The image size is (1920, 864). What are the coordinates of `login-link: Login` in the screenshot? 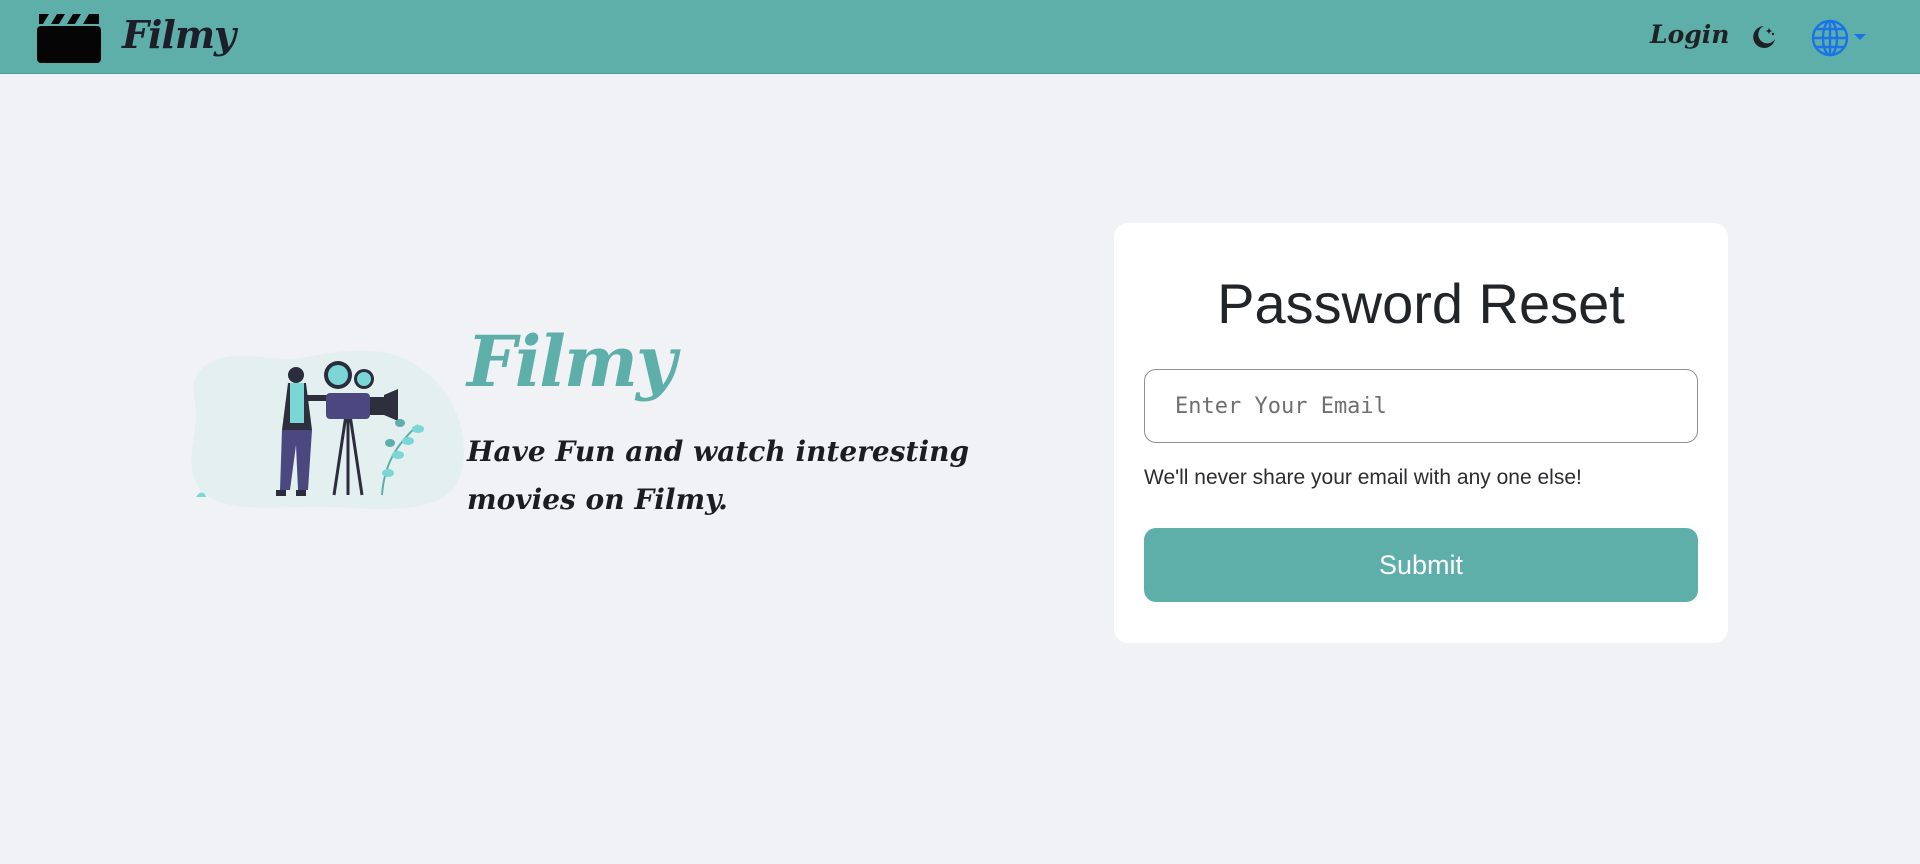 It's located at (1689, 34).